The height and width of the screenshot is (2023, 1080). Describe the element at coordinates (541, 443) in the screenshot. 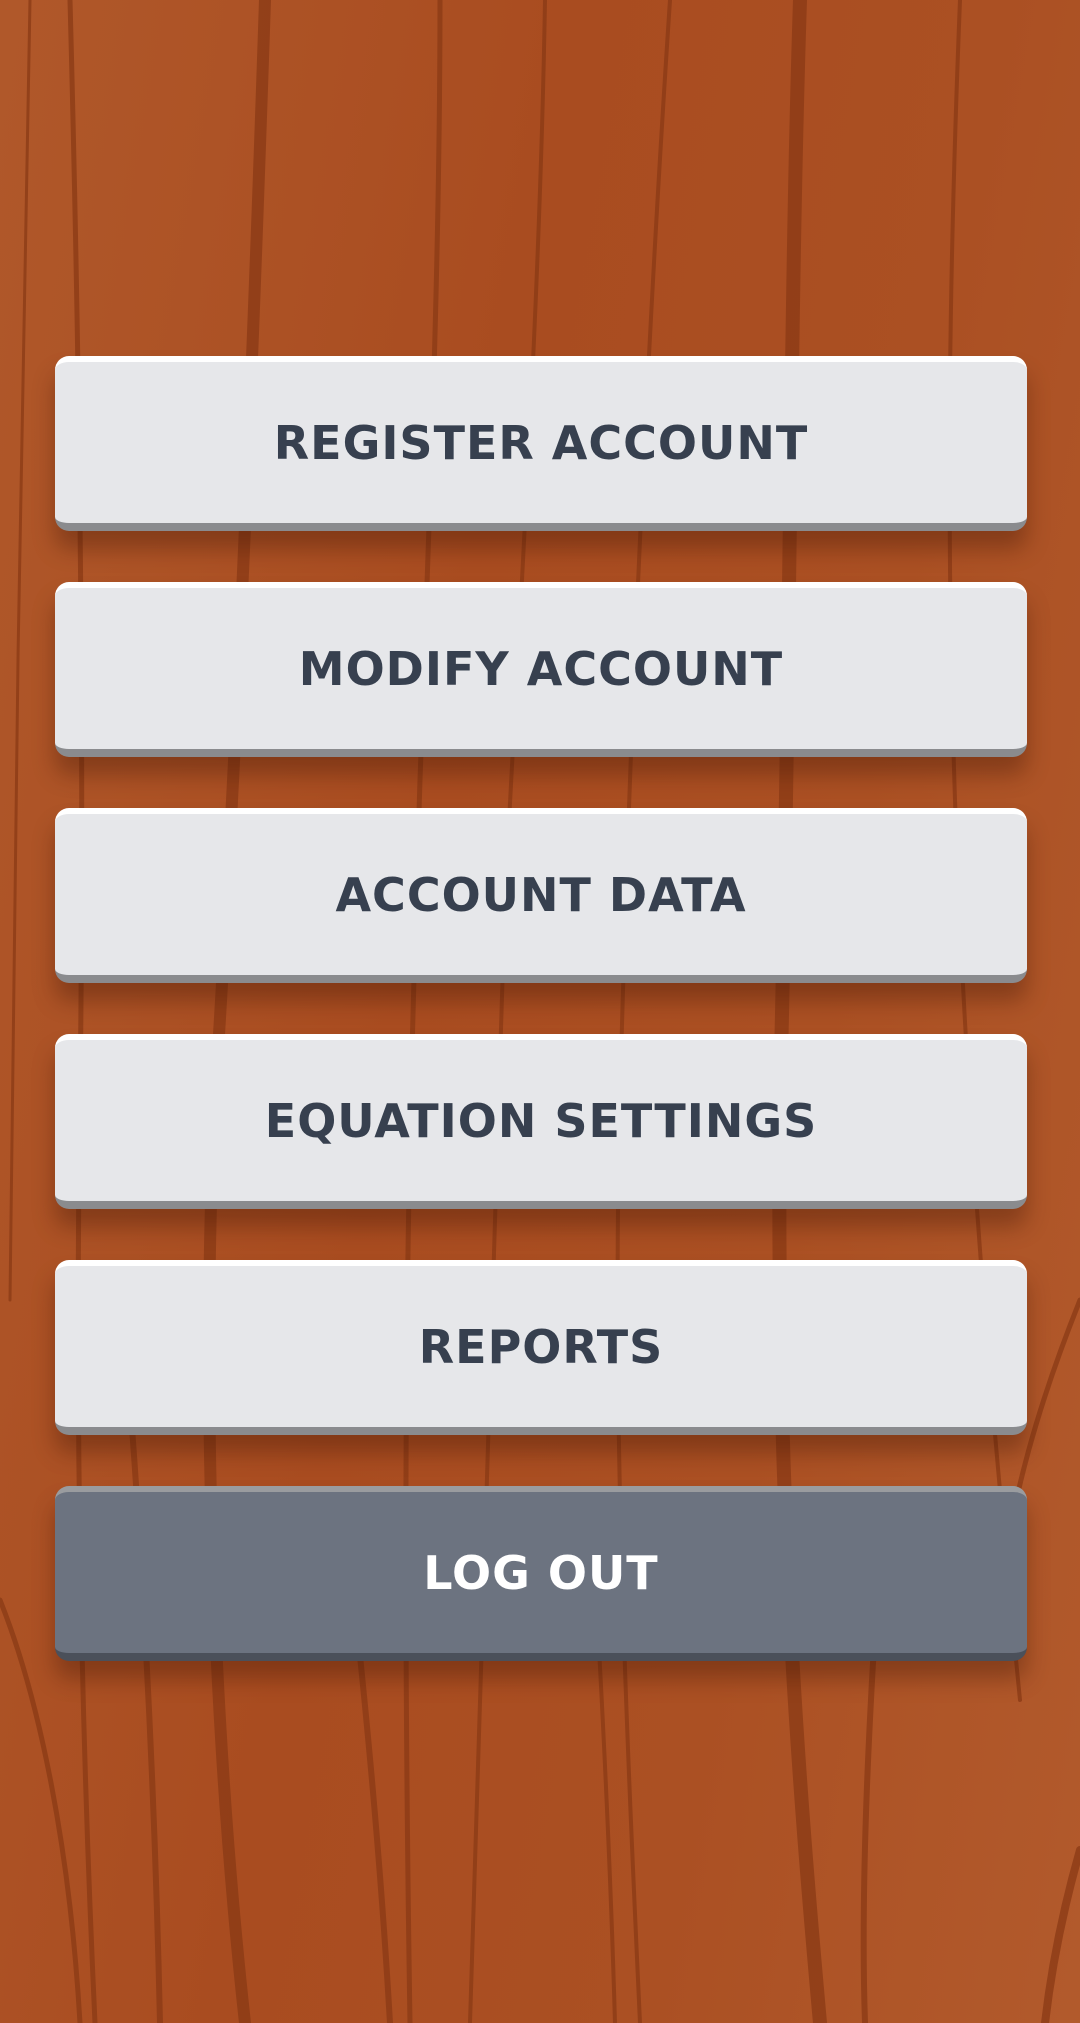

I see `register-account-button: REGISTER ACCOUNT` at that location.